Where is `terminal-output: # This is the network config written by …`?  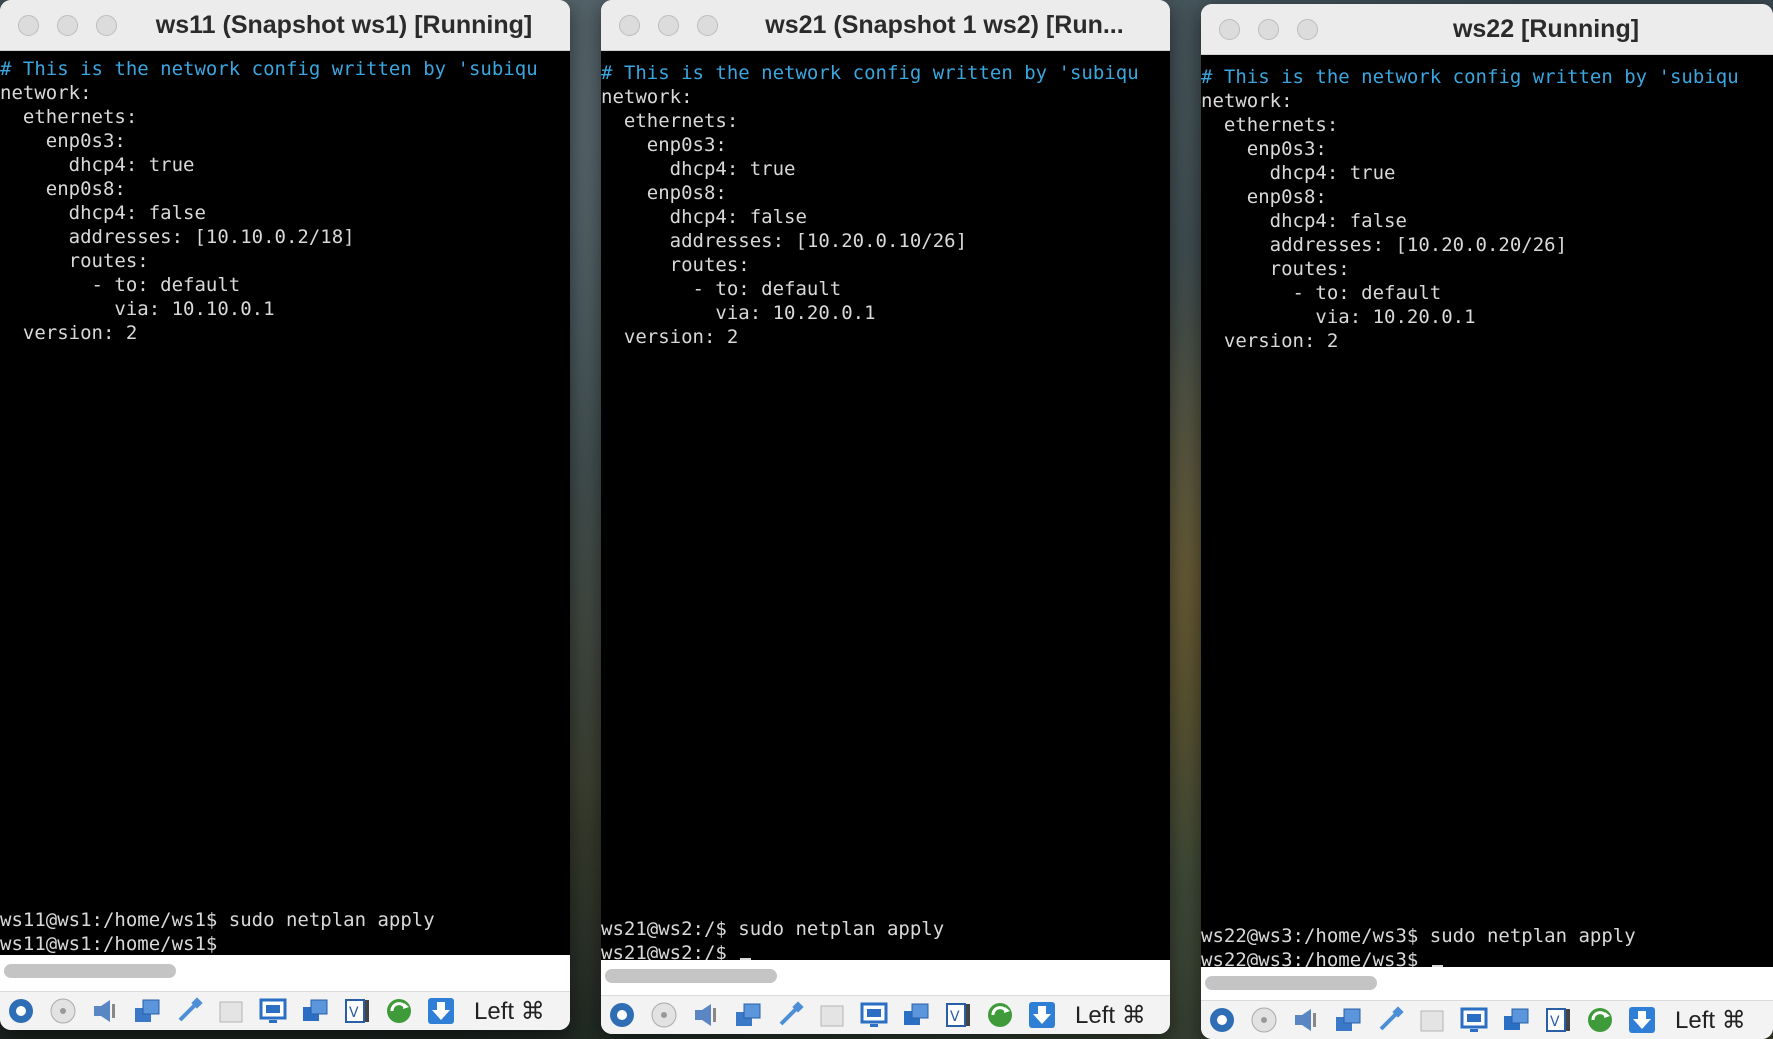 terminal-output: # This is the network config written by … is located at coordinates (1487, 209).